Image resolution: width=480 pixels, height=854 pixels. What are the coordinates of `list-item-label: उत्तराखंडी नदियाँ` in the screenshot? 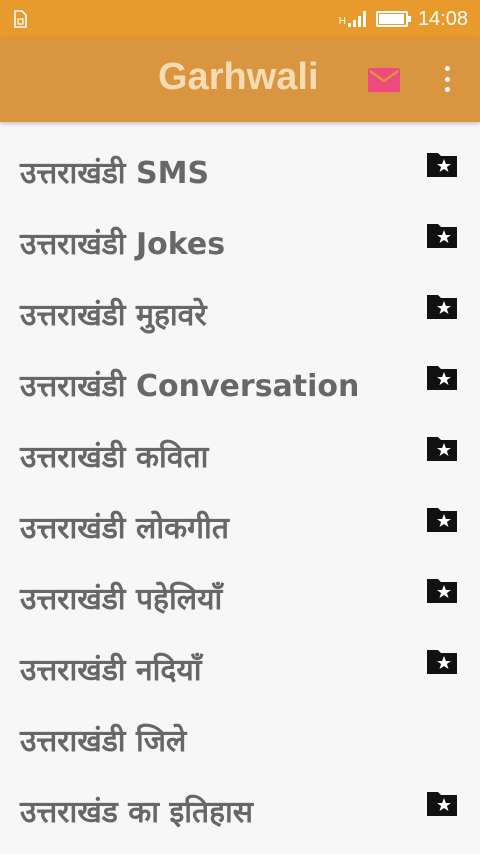 It's located at (111, 670).